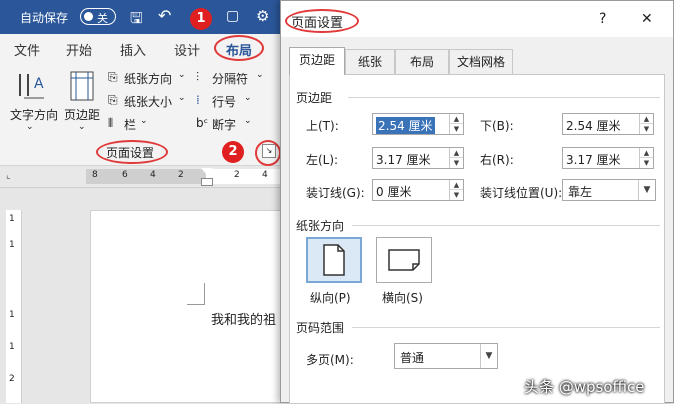  I want to click on tab-stop-icon: ⌞, so click(8, 175).